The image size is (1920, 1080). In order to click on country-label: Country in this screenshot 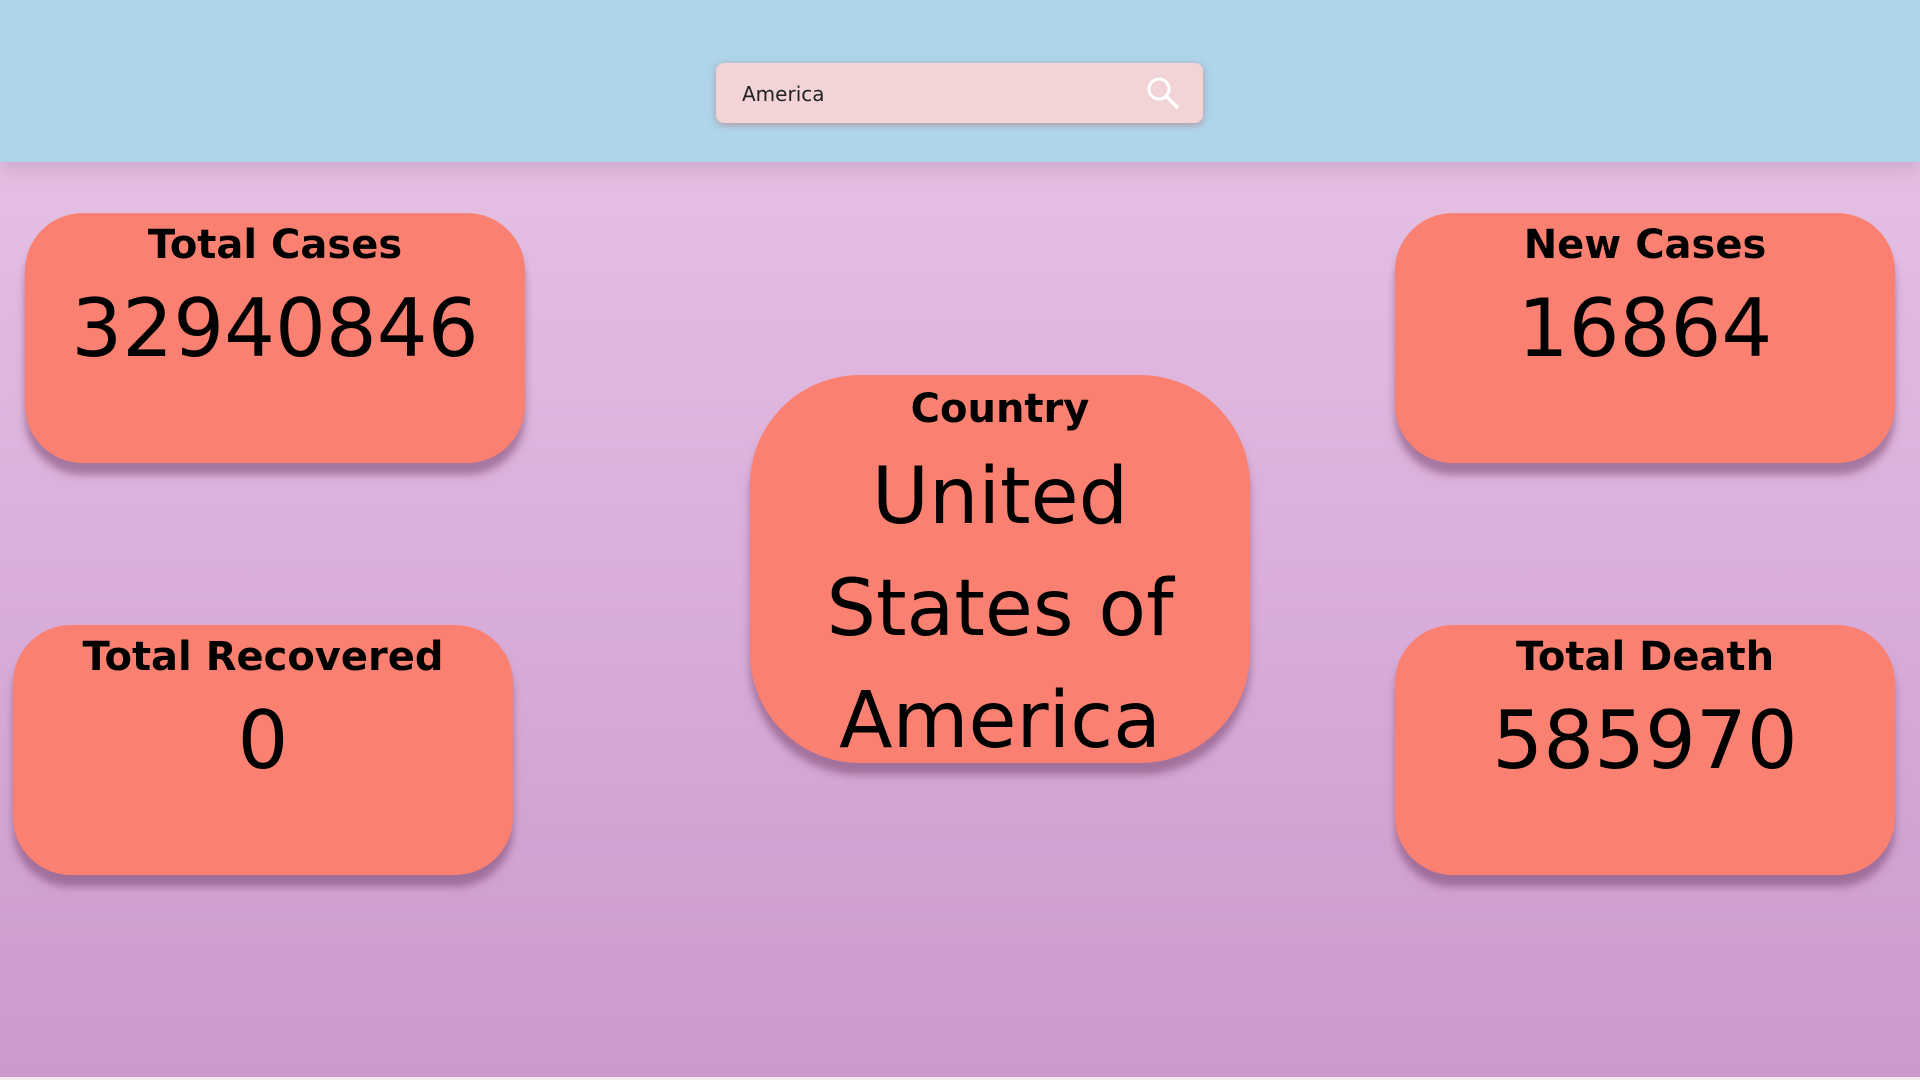, I will do `click(1000, 409)`.